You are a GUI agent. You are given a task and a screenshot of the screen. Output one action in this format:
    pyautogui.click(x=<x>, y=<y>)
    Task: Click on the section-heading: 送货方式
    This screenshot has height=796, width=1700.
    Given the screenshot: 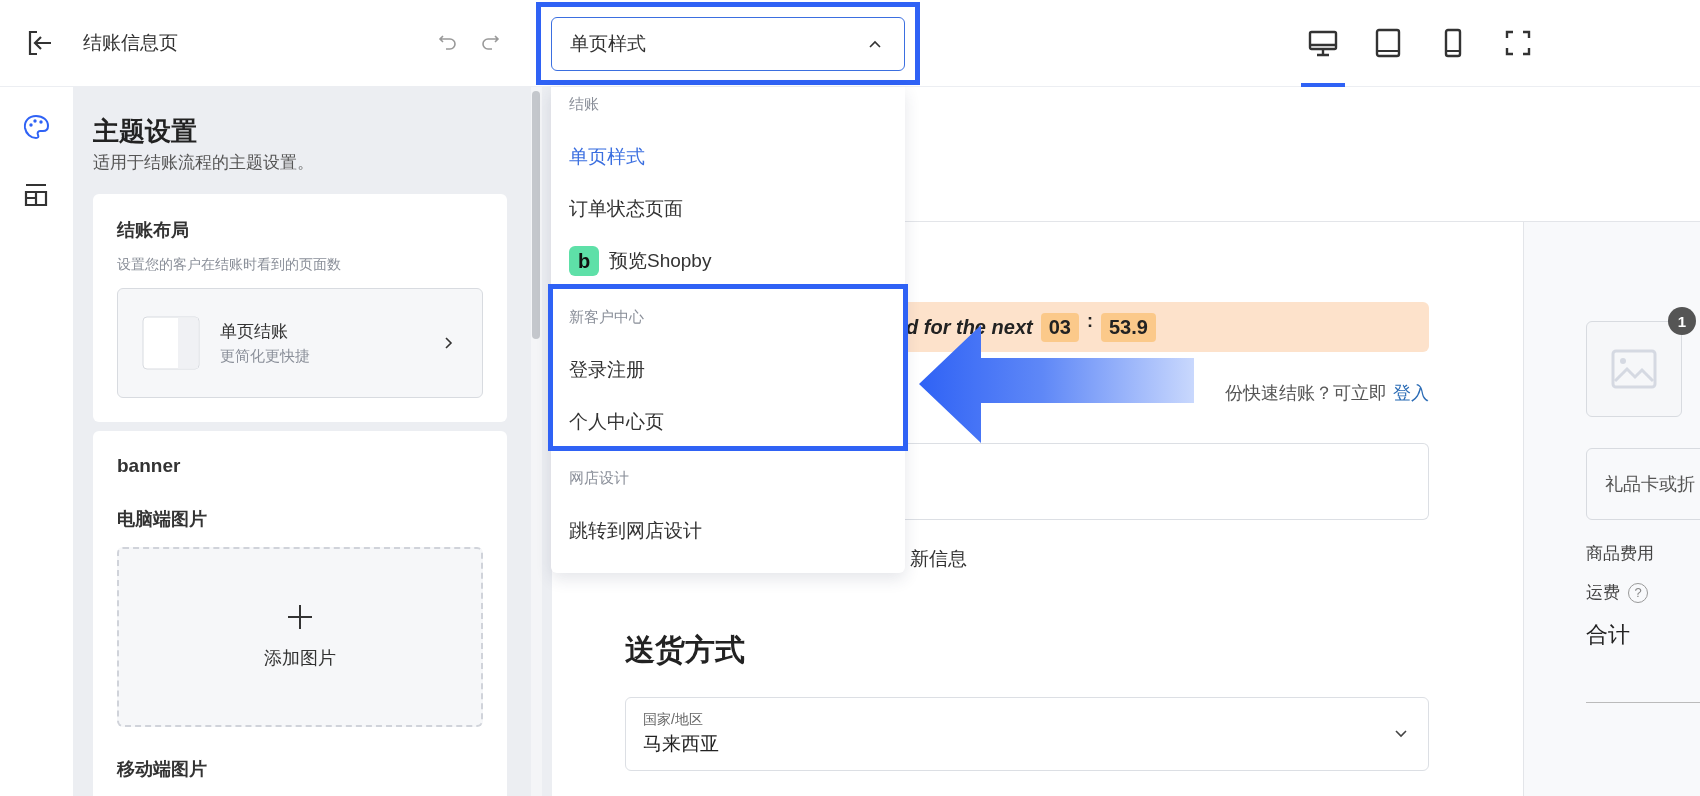 What is the action you would take?
    pyautogui.click(x=685, y=650)
    